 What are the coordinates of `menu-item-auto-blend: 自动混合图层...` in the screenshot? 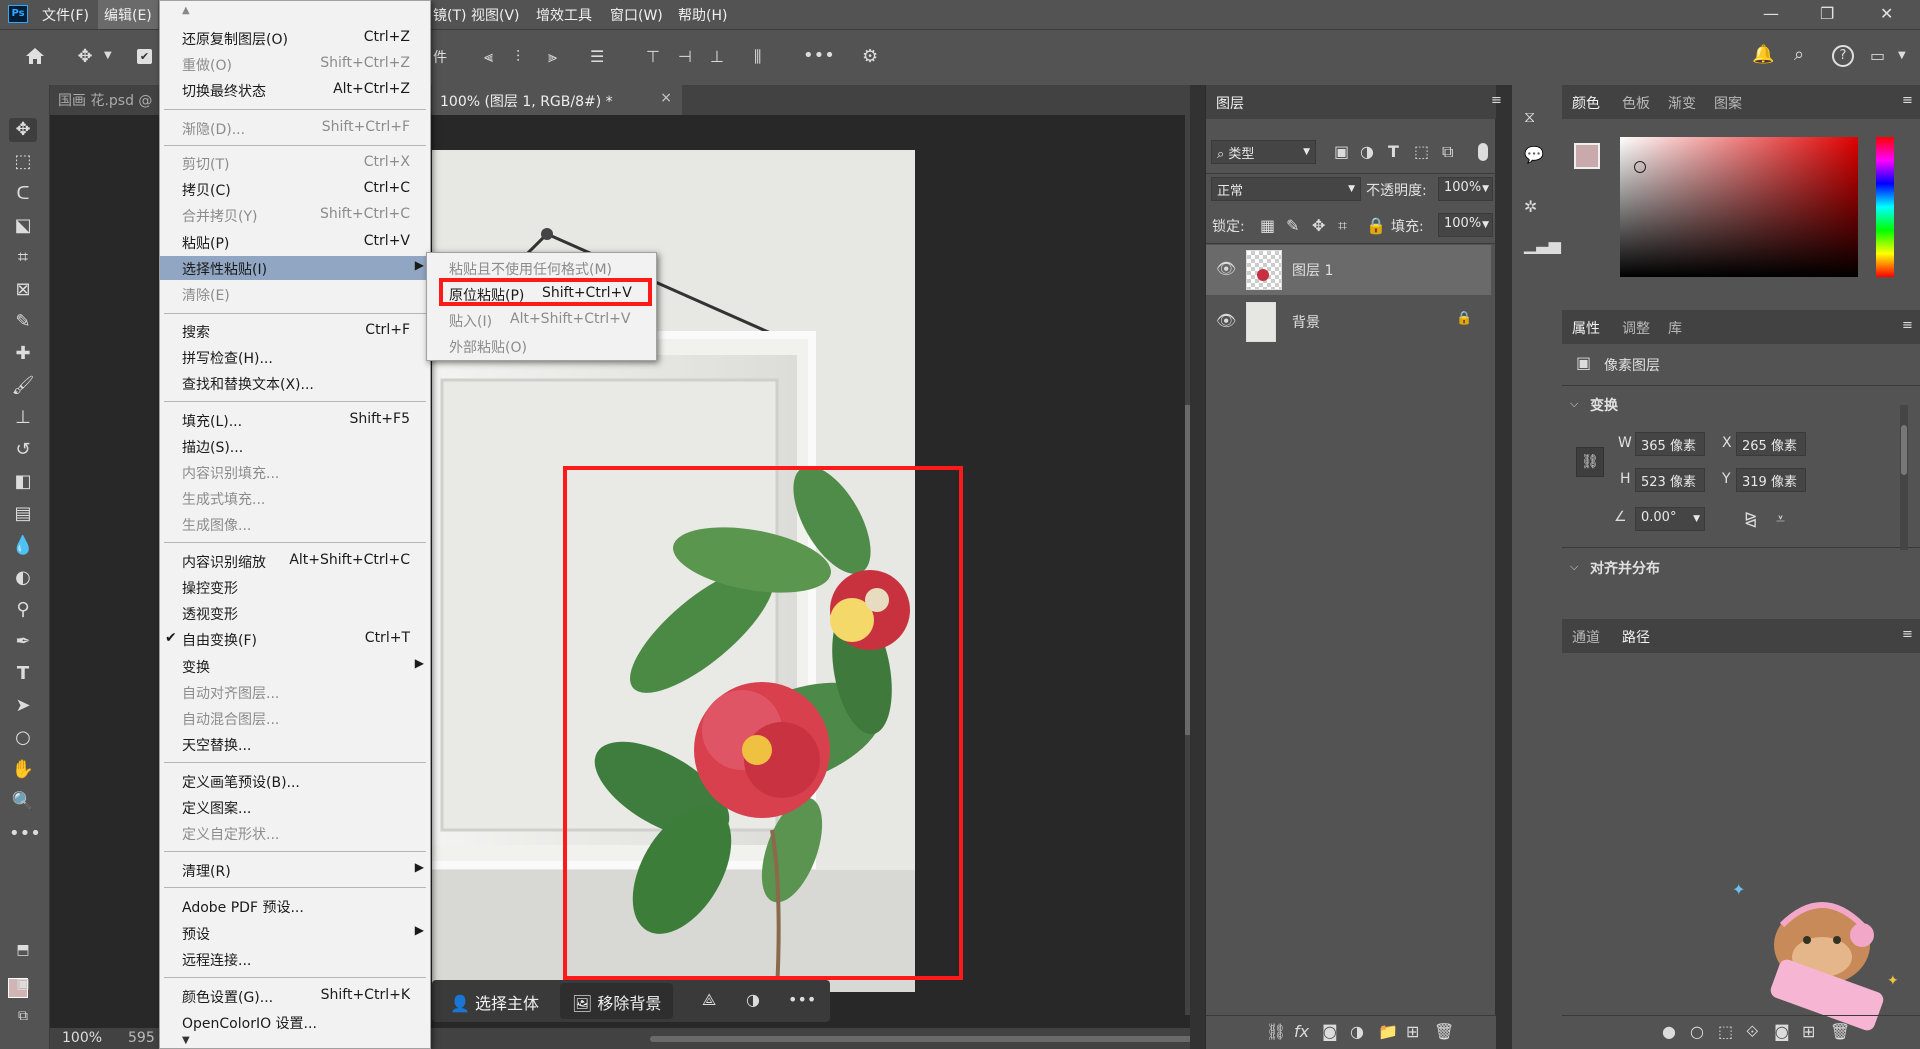 It's located at (295, 718).